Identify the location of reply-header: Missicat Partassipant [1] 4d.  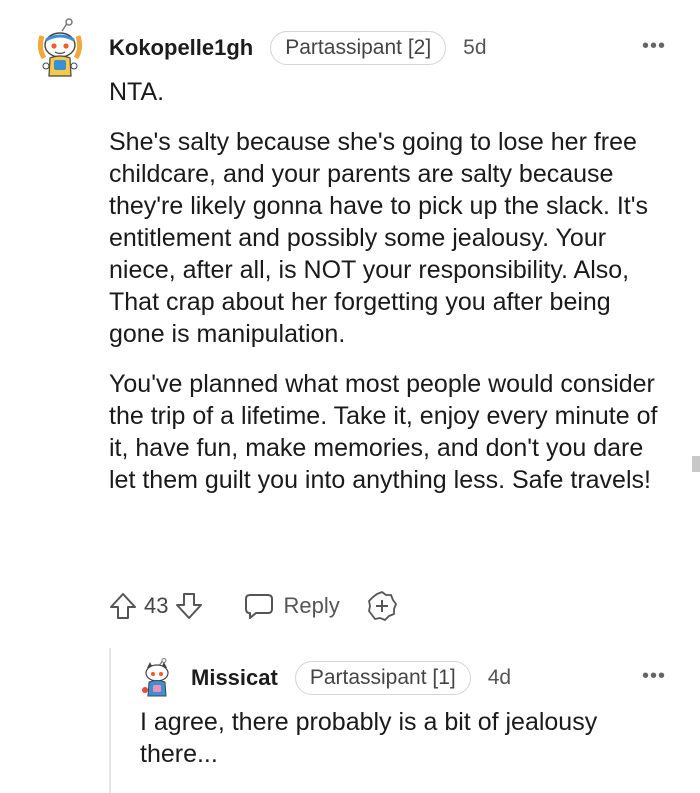
(351, 678).